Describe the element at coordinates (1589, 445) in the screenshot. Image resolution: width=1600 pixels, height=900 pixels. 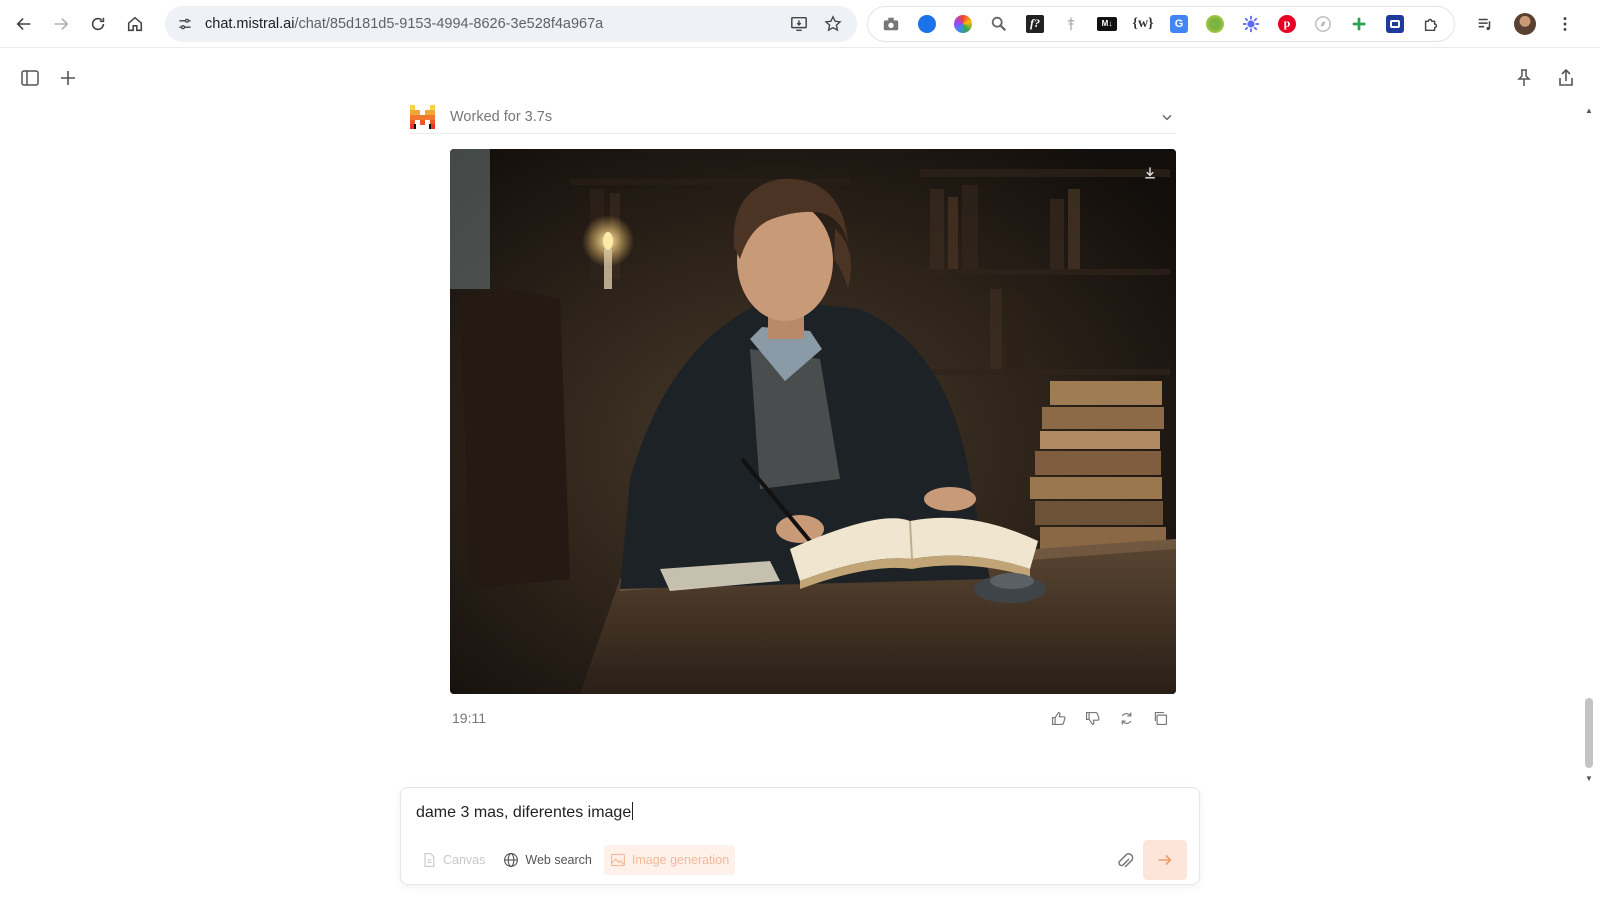
I see `chat-scrollbar: ▲ ▼` at that location.